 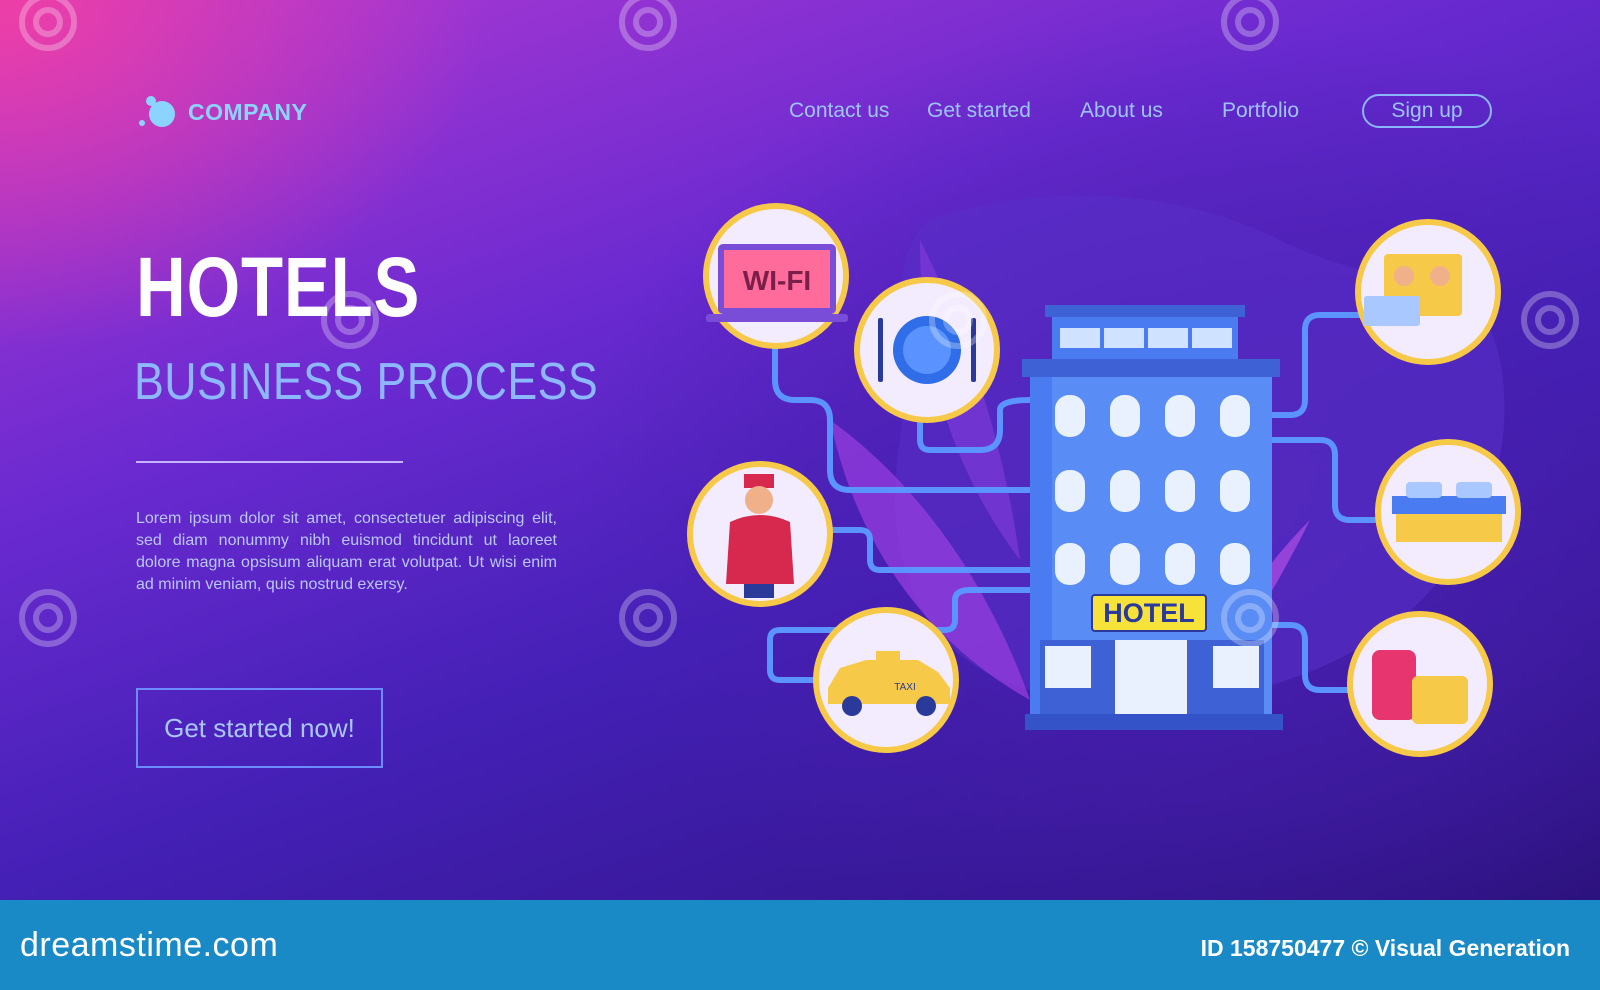 What do you see at coordinates (904, 687) in the screenshot?
I see `taxi-label: TAXI` at bounding box center [904, 687].